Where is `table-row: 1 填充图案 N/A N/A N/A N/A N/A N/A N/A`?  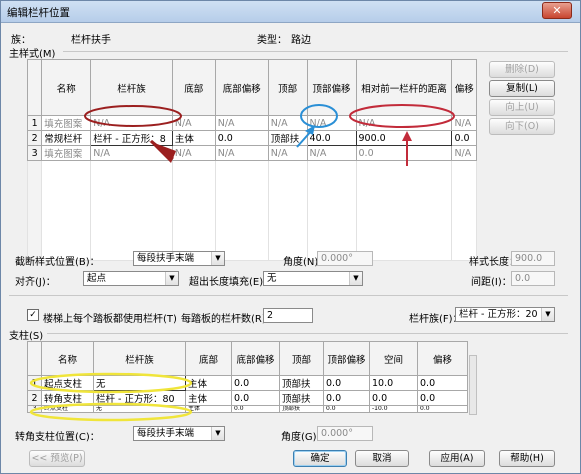 table-row: 1 填充图案 N/A N/A N/A N/A N/A N/A N/A is located at coordinates (251, 123).